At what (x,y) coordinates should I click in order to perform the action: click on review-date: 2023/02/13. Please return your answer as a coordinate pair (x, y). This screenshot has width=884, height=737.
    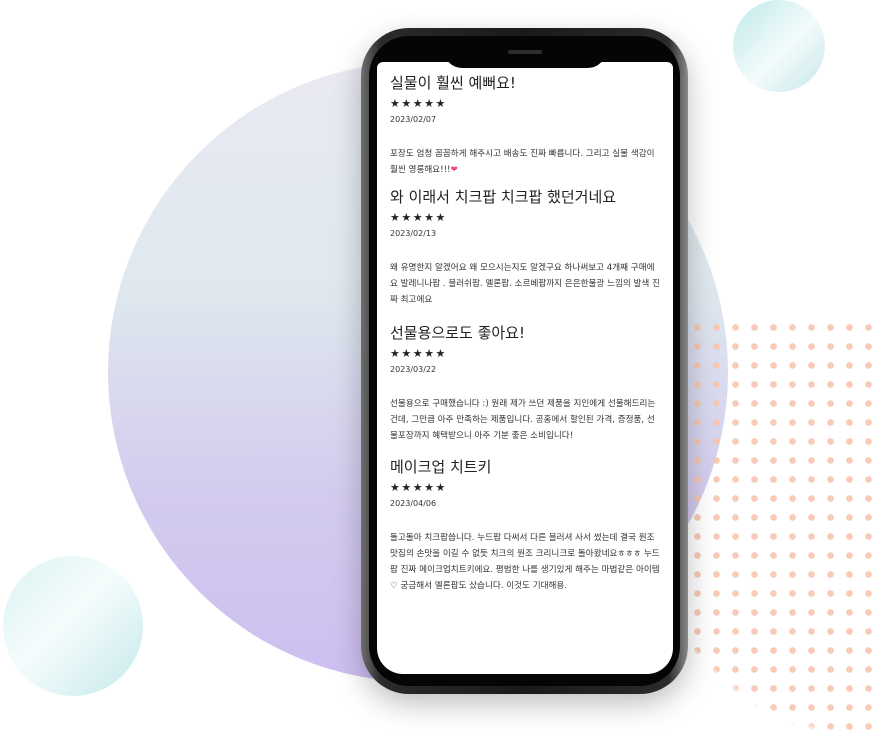
    Looking at the image, I should click on (413, 233).